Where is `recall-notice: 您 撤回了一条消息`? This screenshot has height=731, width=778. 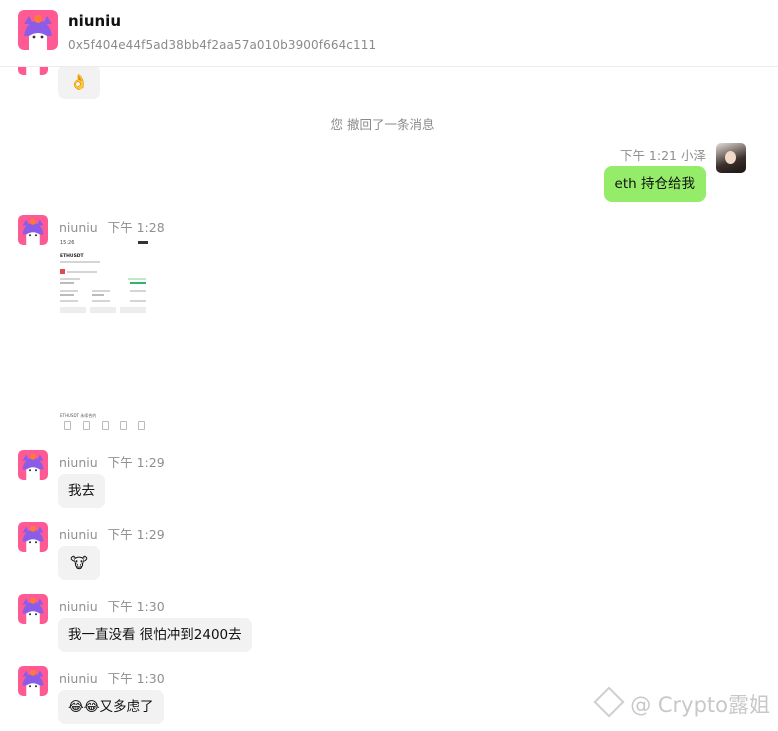 recall-notice: 您 撤回了一条消息 is located at coordinates (382, 124).